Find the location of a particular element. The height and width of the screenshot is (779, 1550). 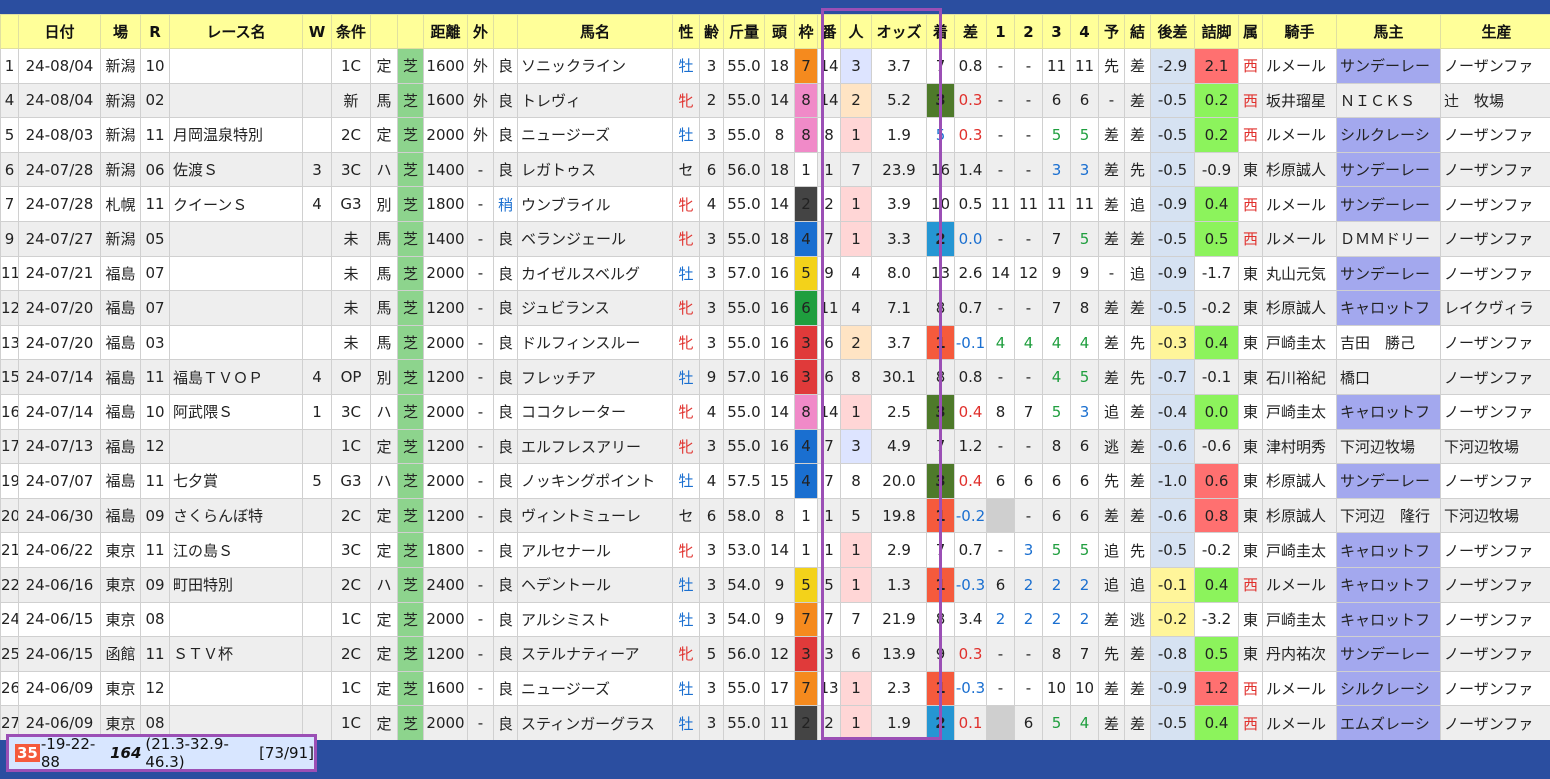

col-header-32: 騎手 is located at coordinates (1299, 31).